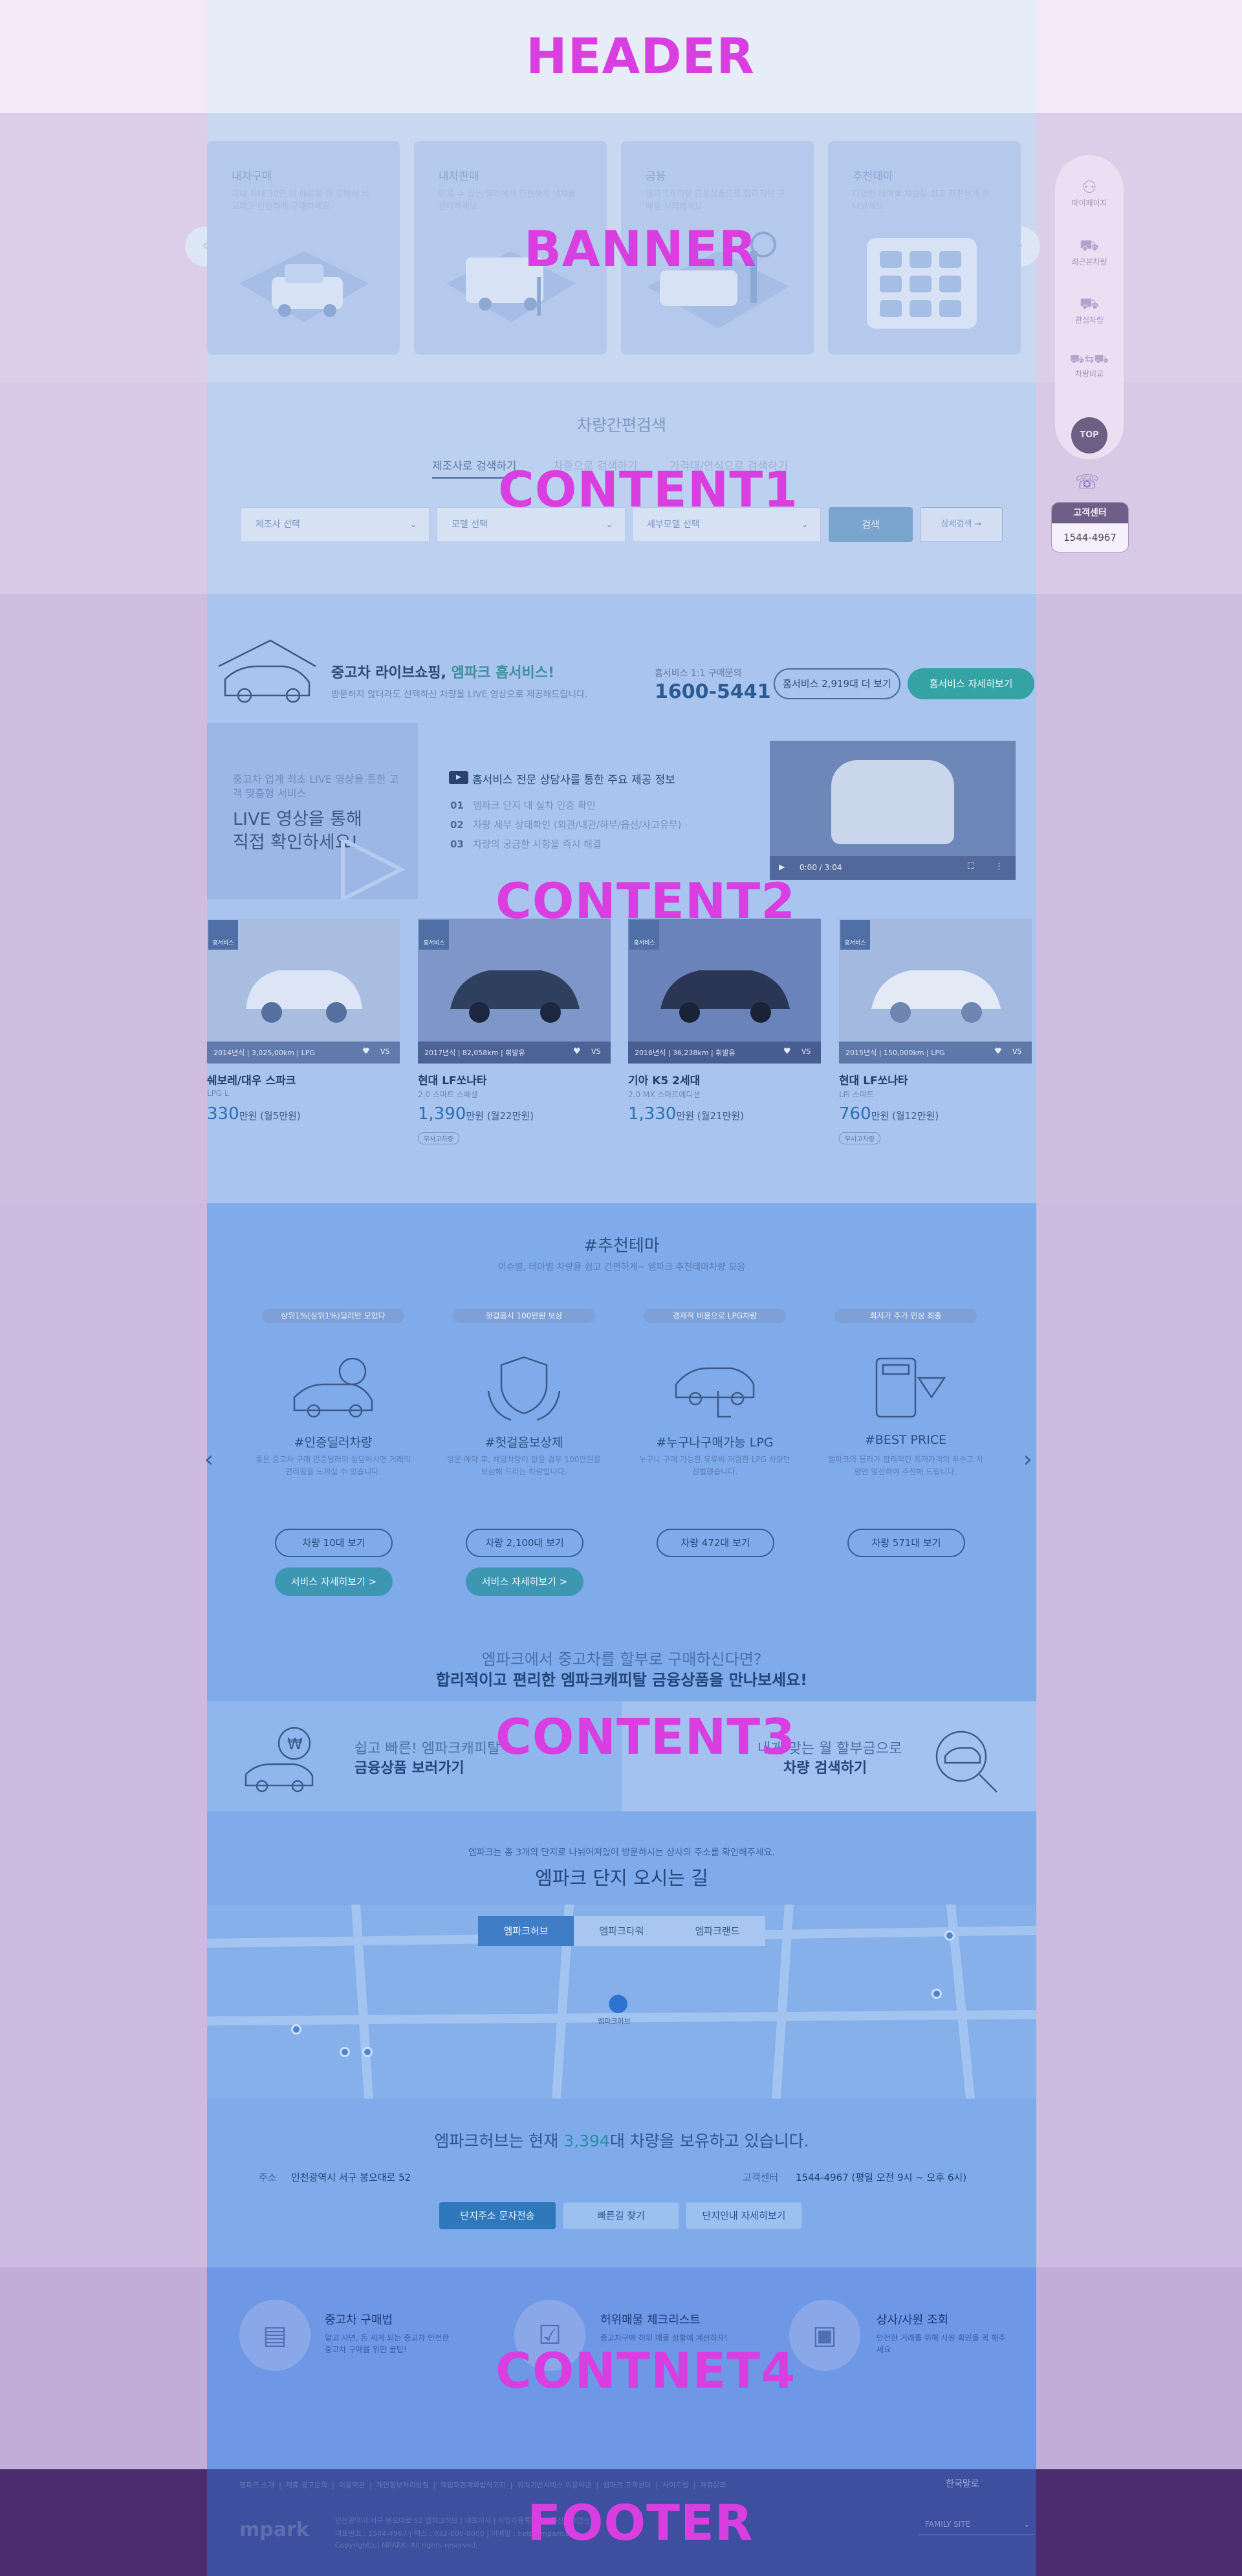 This screenshot has height=2576, width=1242. Describe the element at coordinates (906, 1543) in the screenshot. I see `theme-view-button: 차량 571대 보기` at that location.